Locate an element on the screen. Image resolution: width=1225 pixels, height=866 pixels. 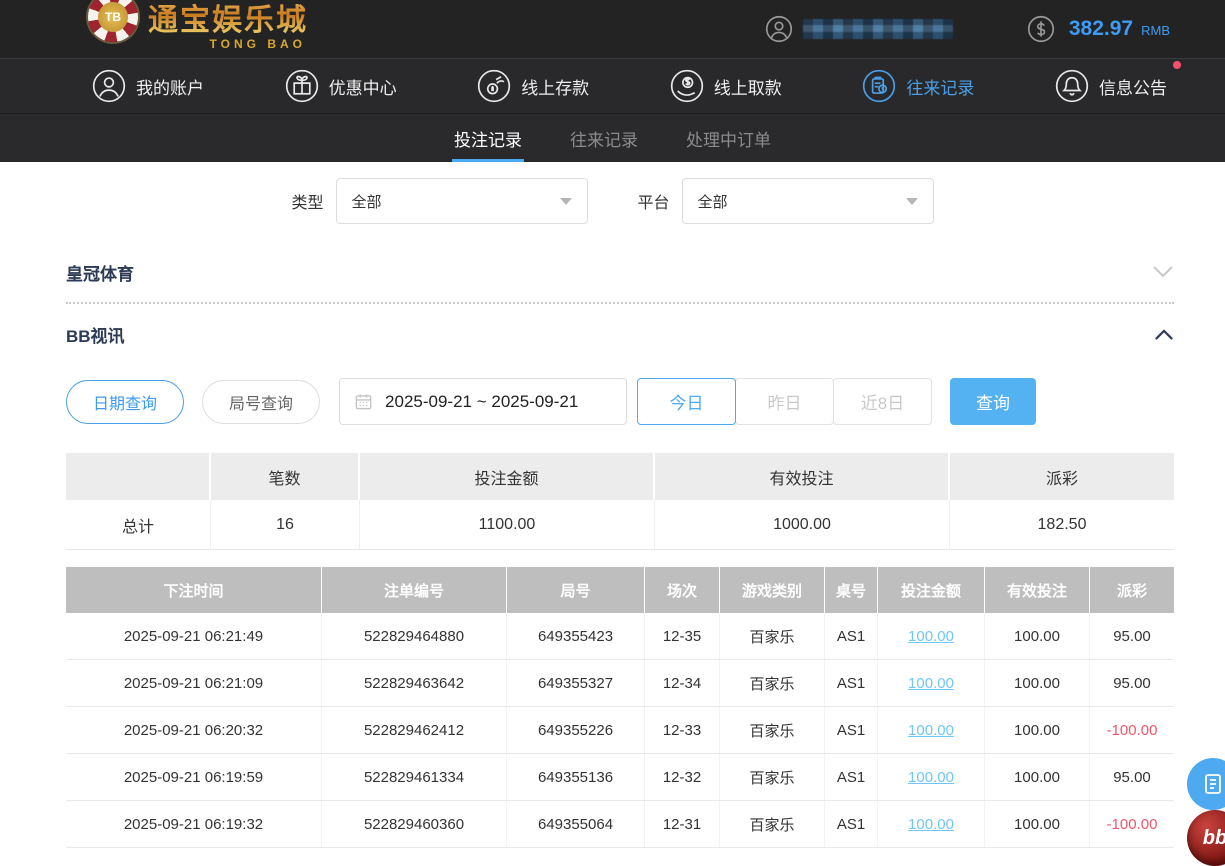
summary-bet-amount: 1100.00 is located at coordinates (507, 525).